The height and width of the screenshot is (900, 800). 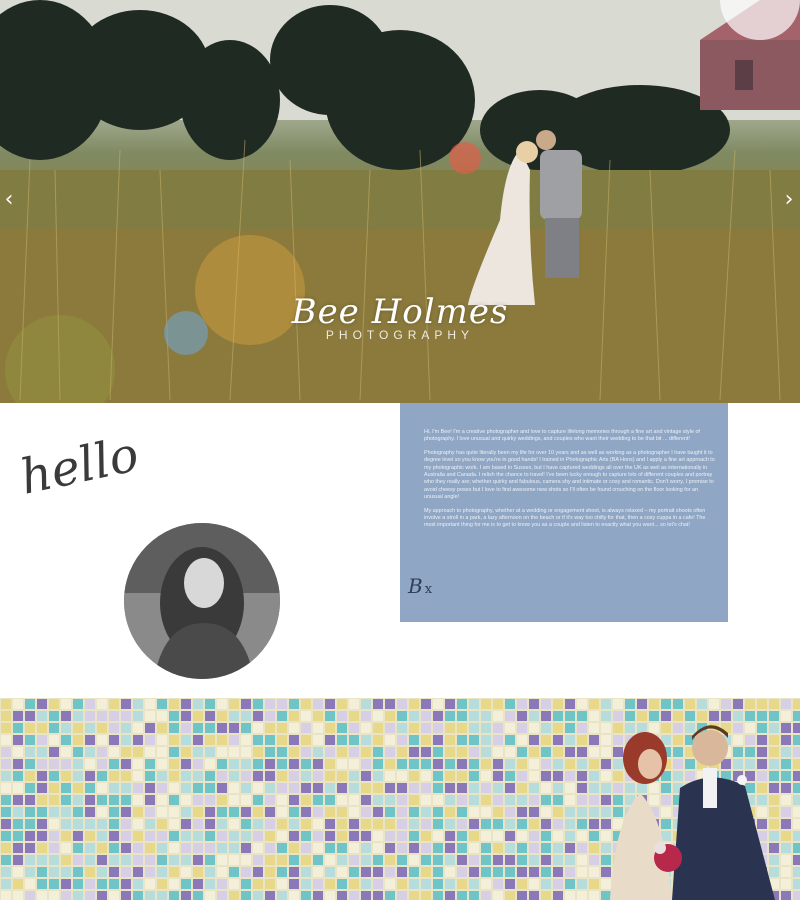 What do you see at coordinates (428, 589) in the screenshot?
I see `signature-kiss: x` at bounding box center [428, 589].